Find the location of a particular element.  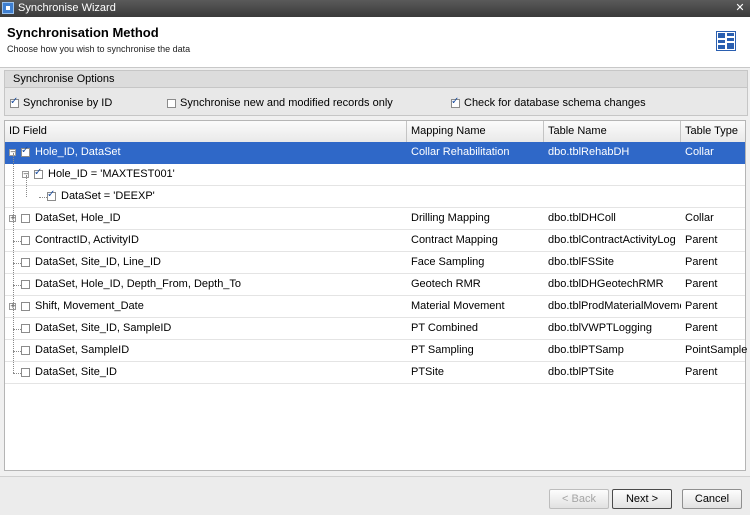

id-field-cell: DataSet = 'DEEXP' is located at coordinates (108, 196).